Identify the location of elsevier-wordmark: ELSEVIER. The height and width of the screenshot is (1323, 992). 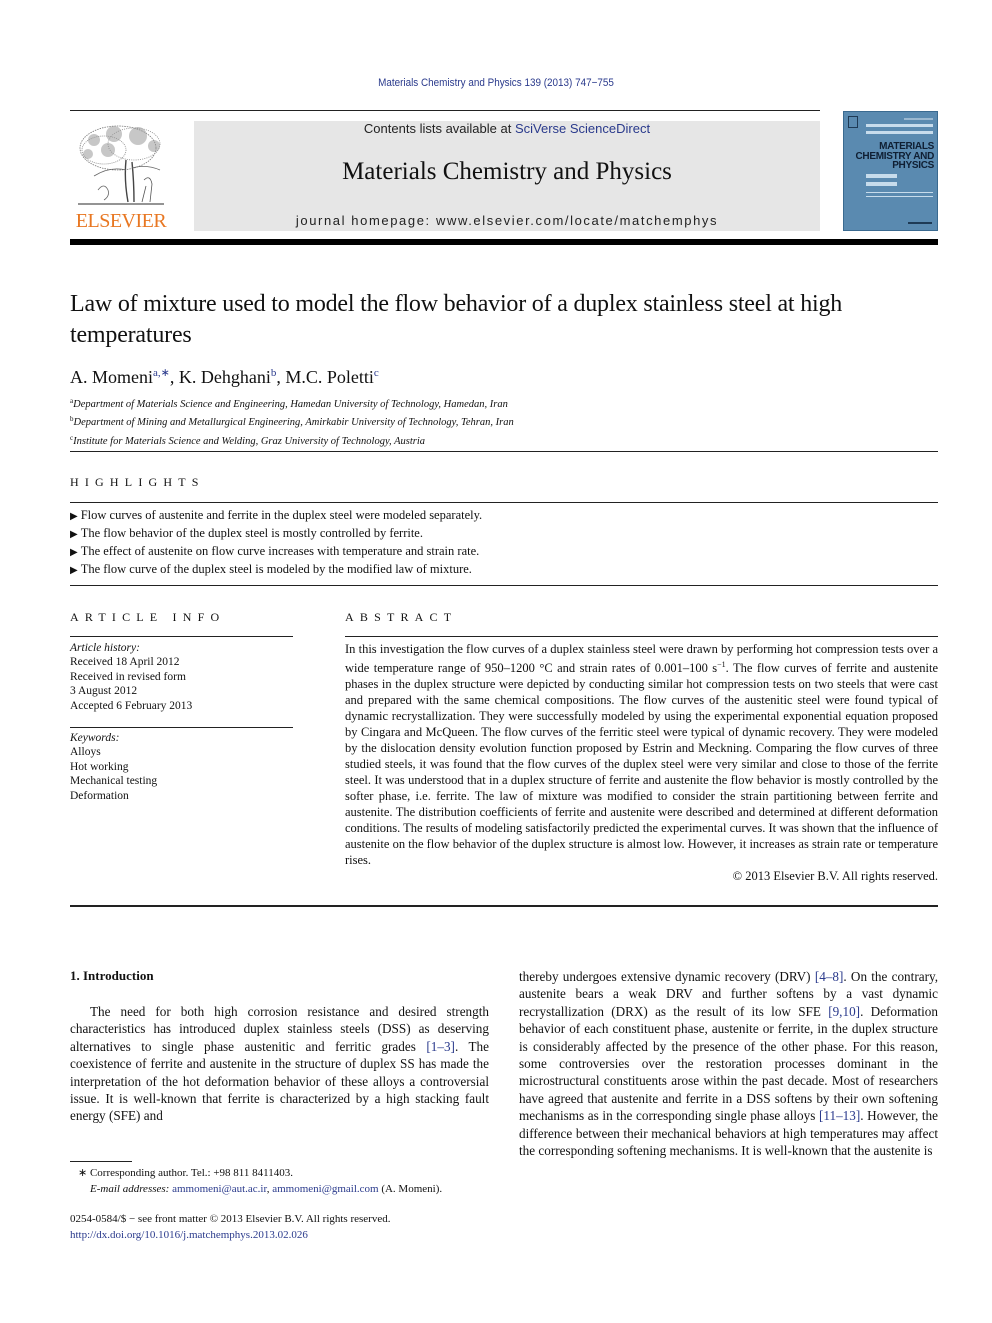
(121, 221).